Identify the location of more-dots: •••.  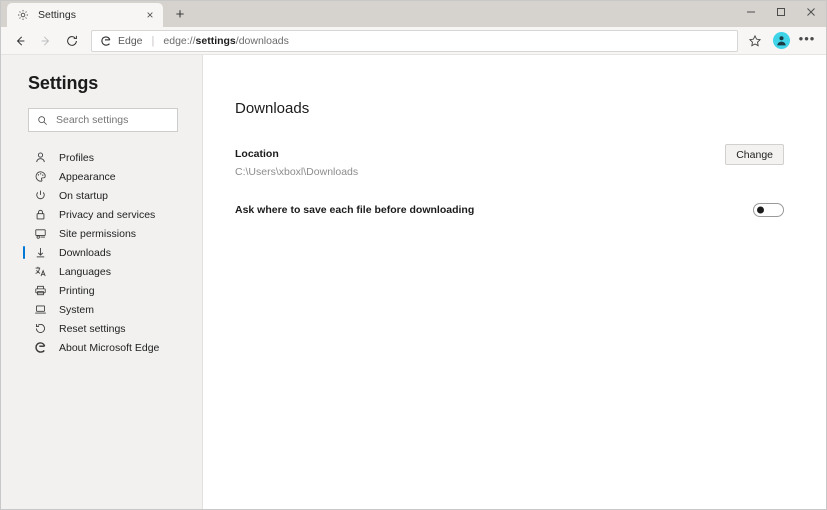
(807, 38).